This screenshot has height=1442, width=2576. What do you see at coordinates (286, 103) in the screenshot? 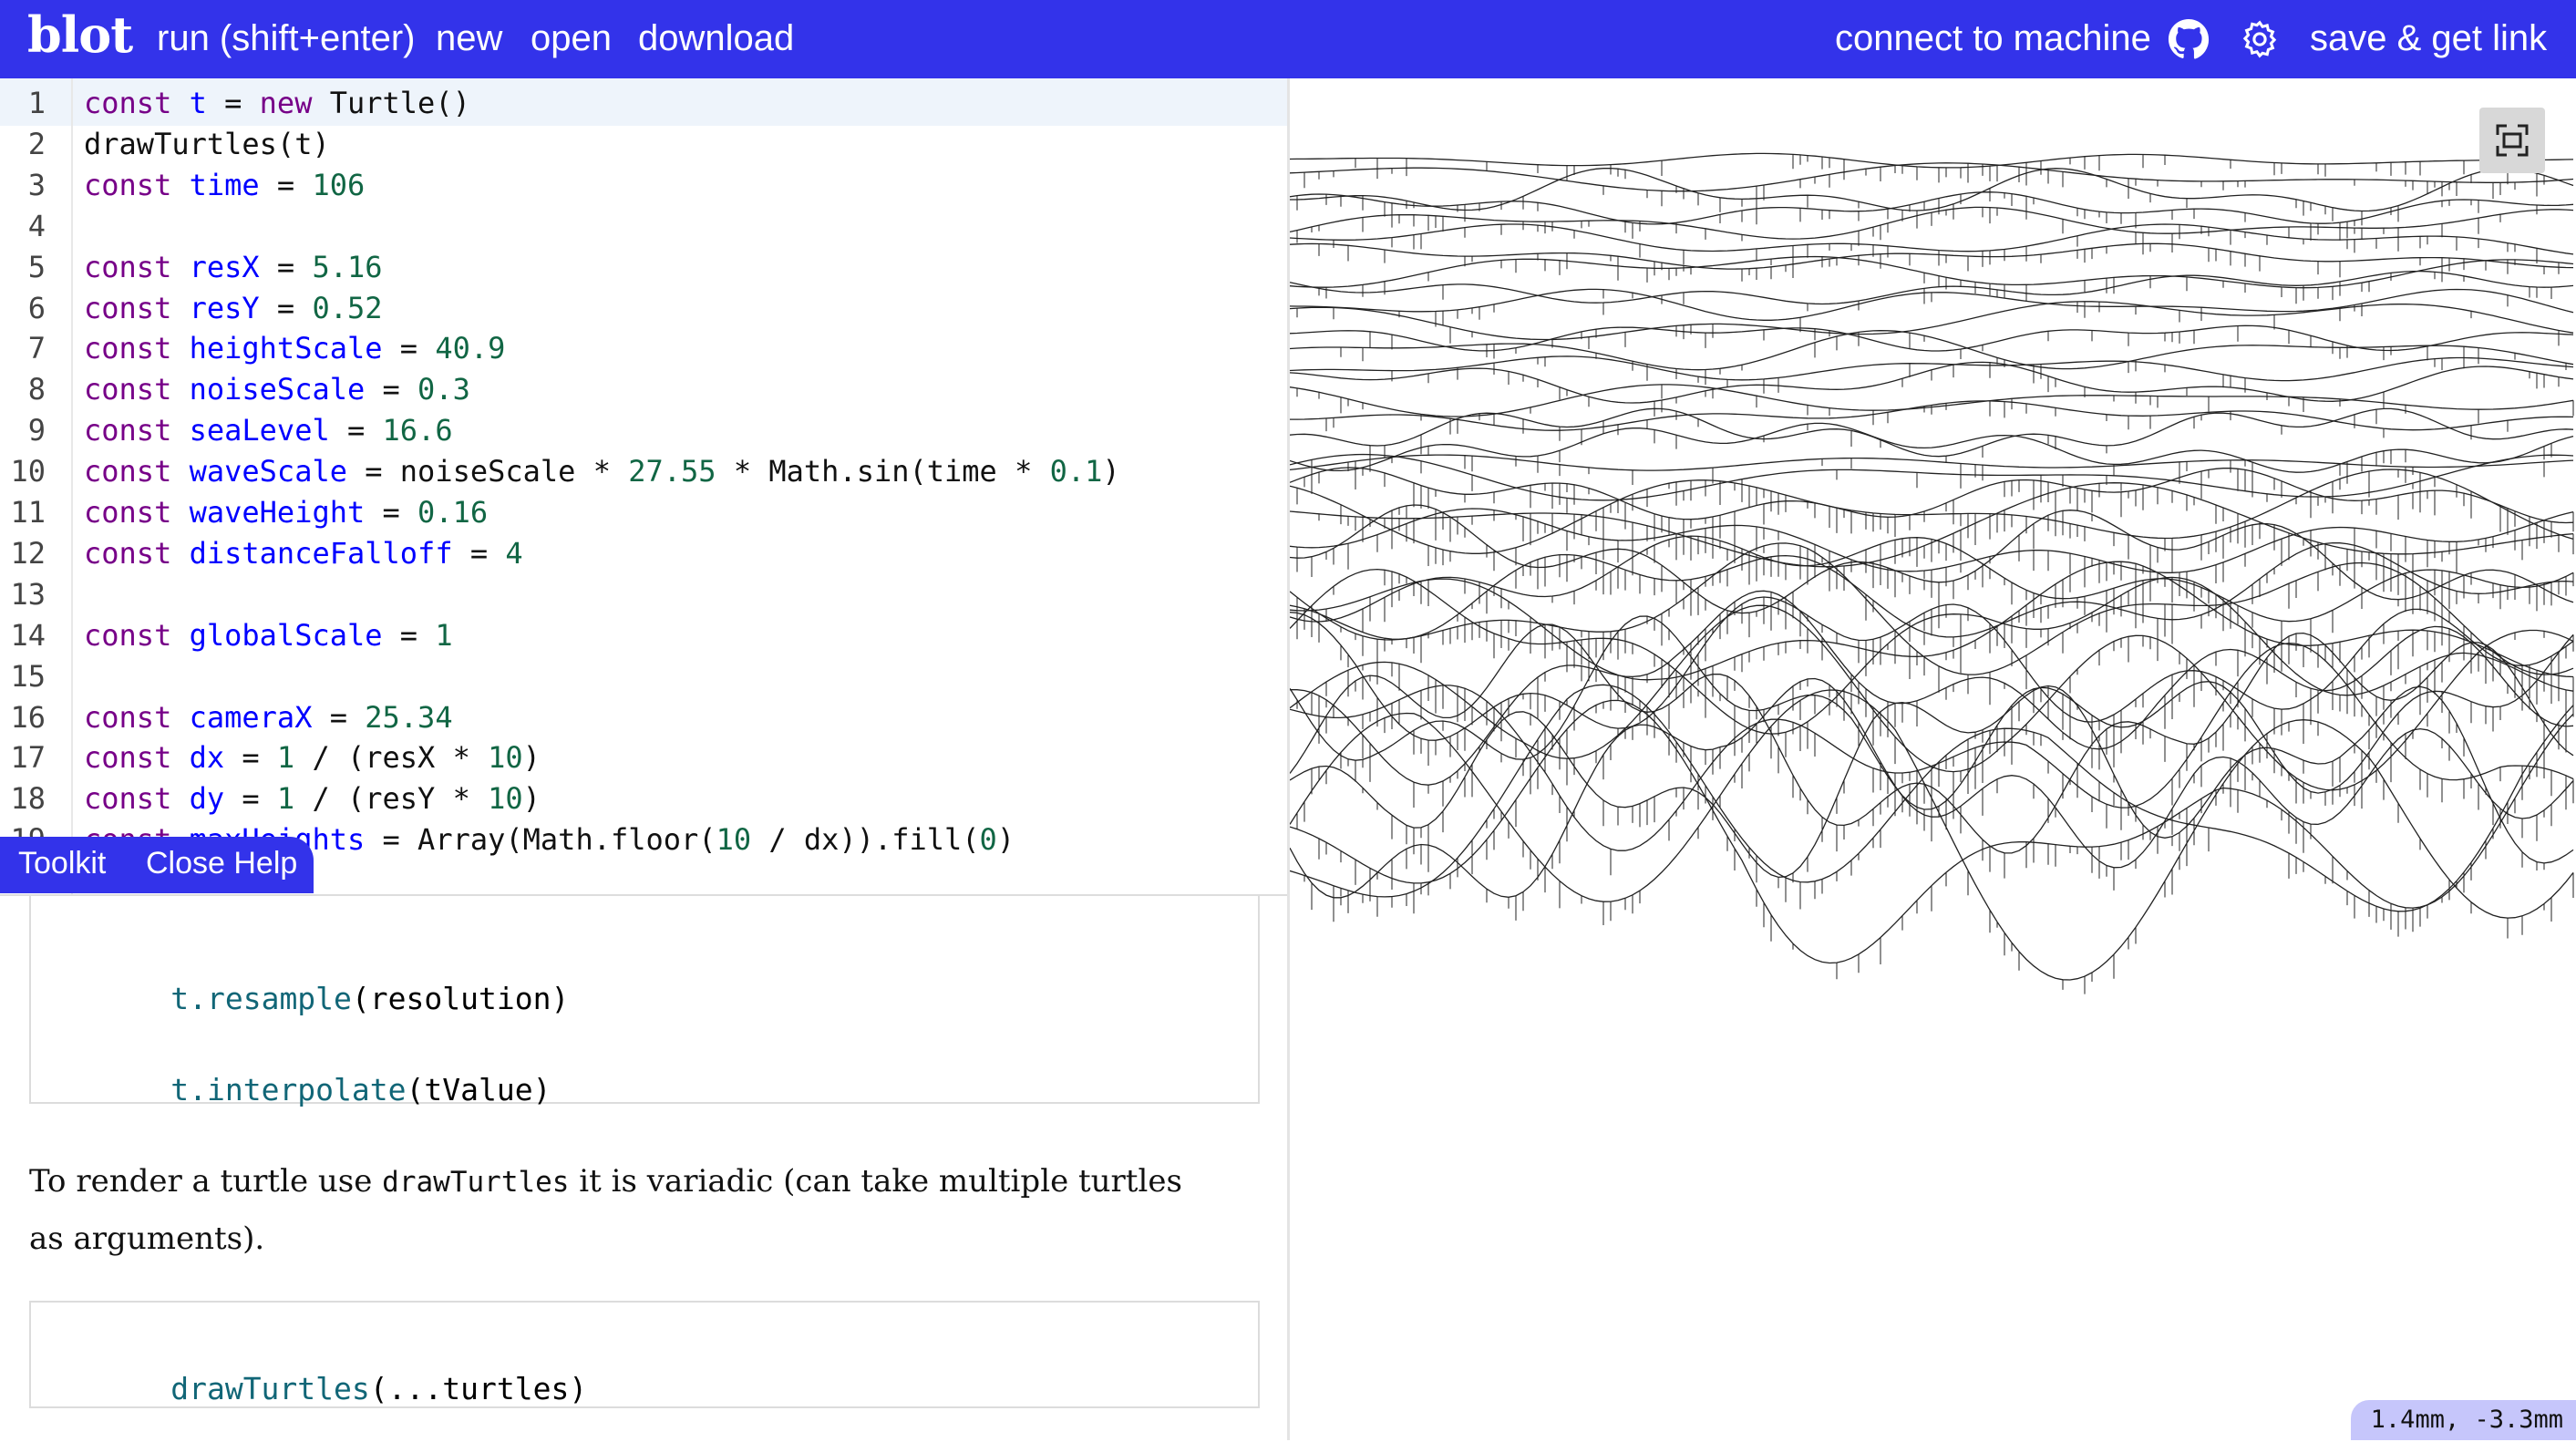
I see `code-token: new` at bounding box center [286, 103].